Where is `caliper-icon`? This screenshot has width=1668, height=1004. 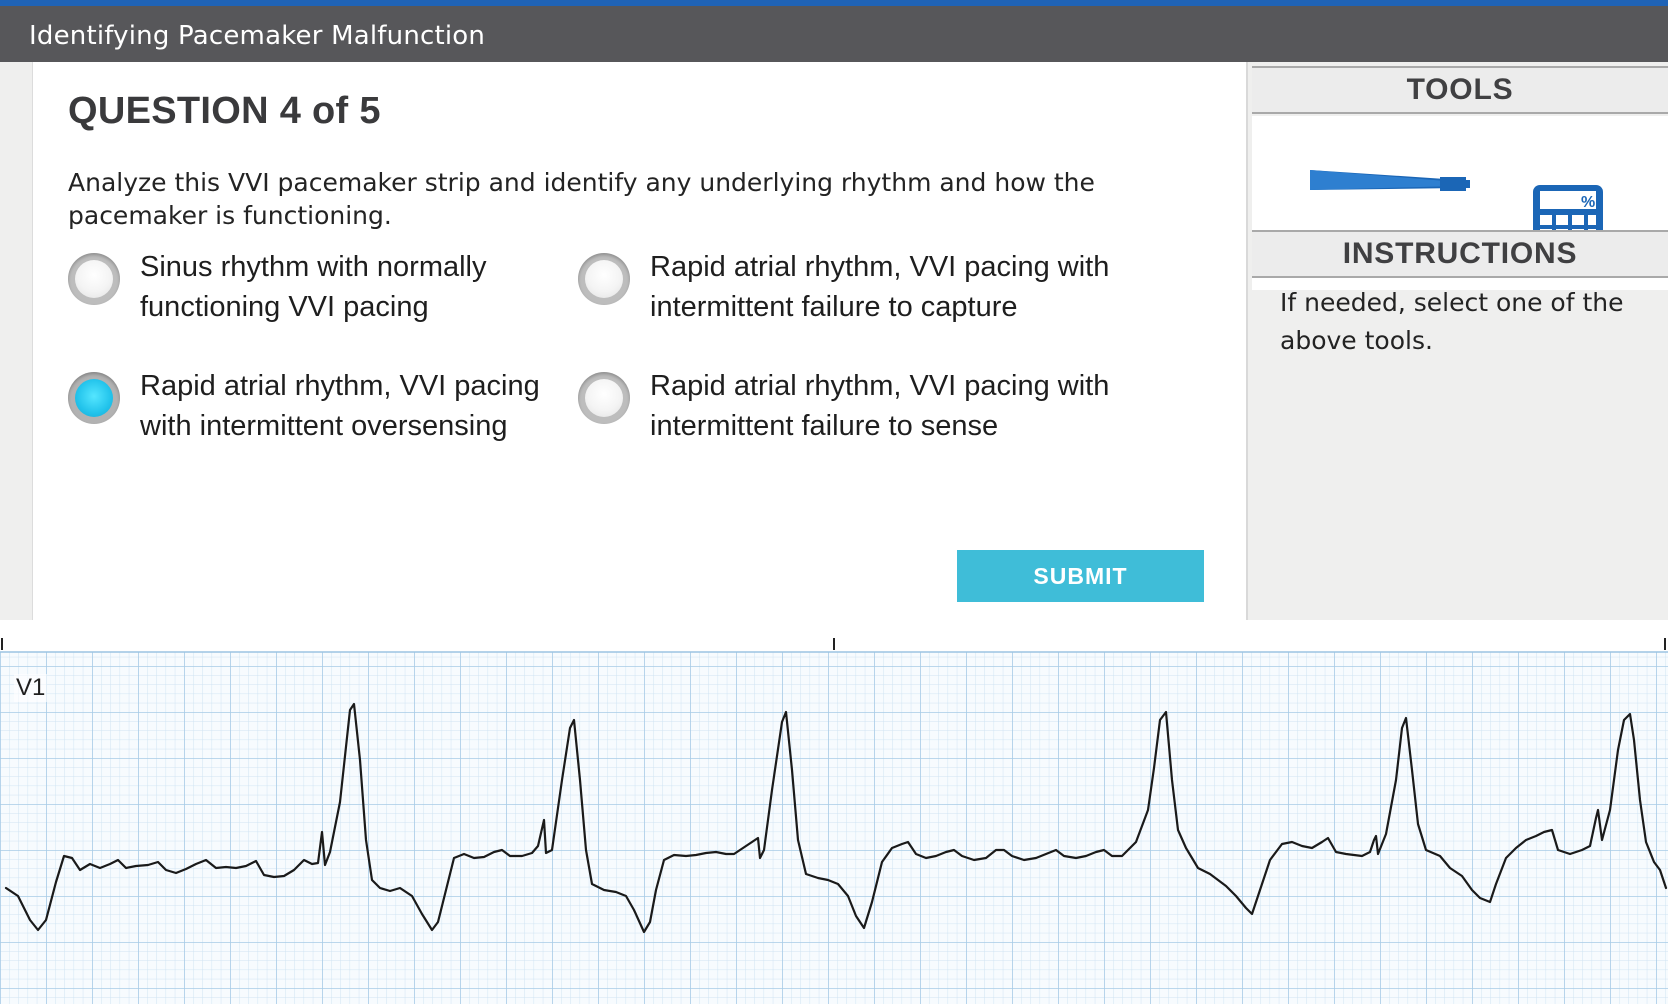 caliper-icon is located at coordinates (1390, 172).